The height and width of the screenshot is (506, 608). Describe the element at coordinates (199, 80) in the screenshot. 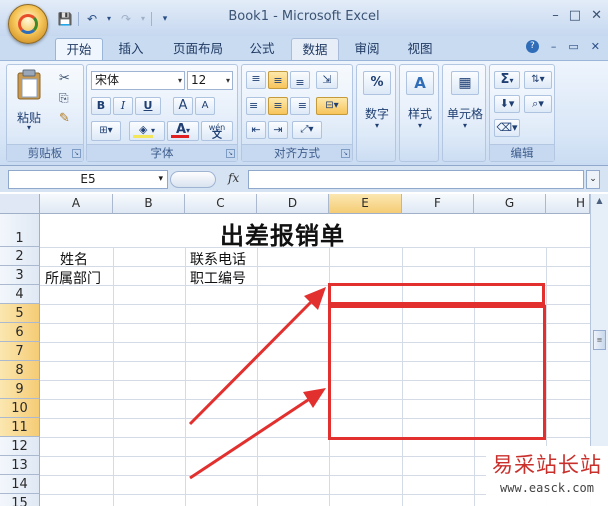

I see `font-size-value: 12` at that location.